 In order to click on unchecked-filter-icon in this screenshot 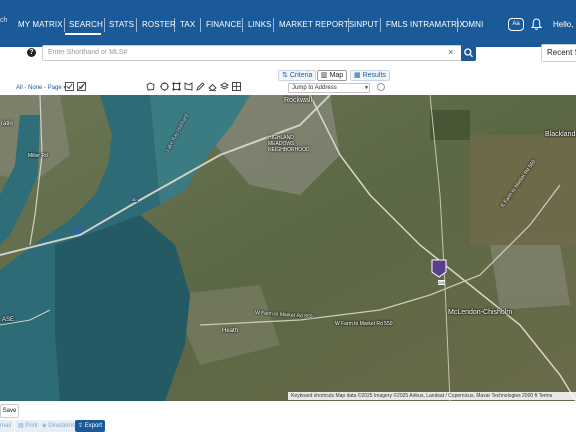, I will do `click(81, 86)`.